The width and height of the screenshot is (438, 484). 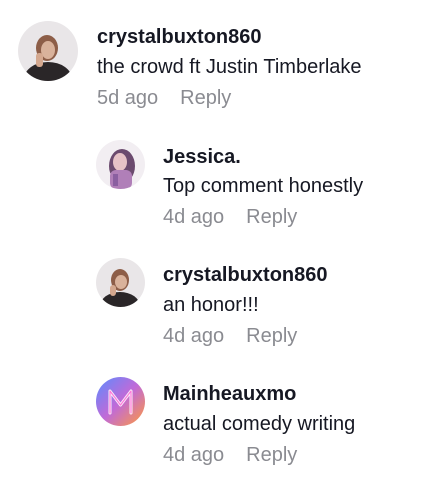 I want to click on reply-username: Jessica., so click(x=202, y=157).